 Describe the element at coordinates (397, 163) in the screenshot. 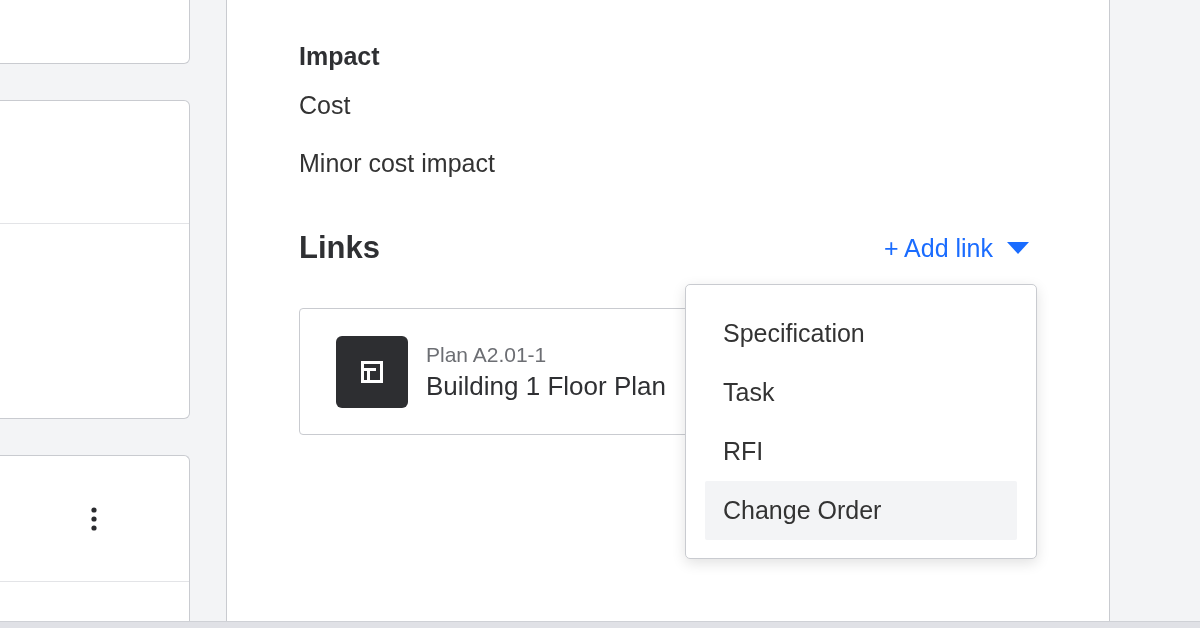

I see `impact-description: Minor cost impact` at that location.